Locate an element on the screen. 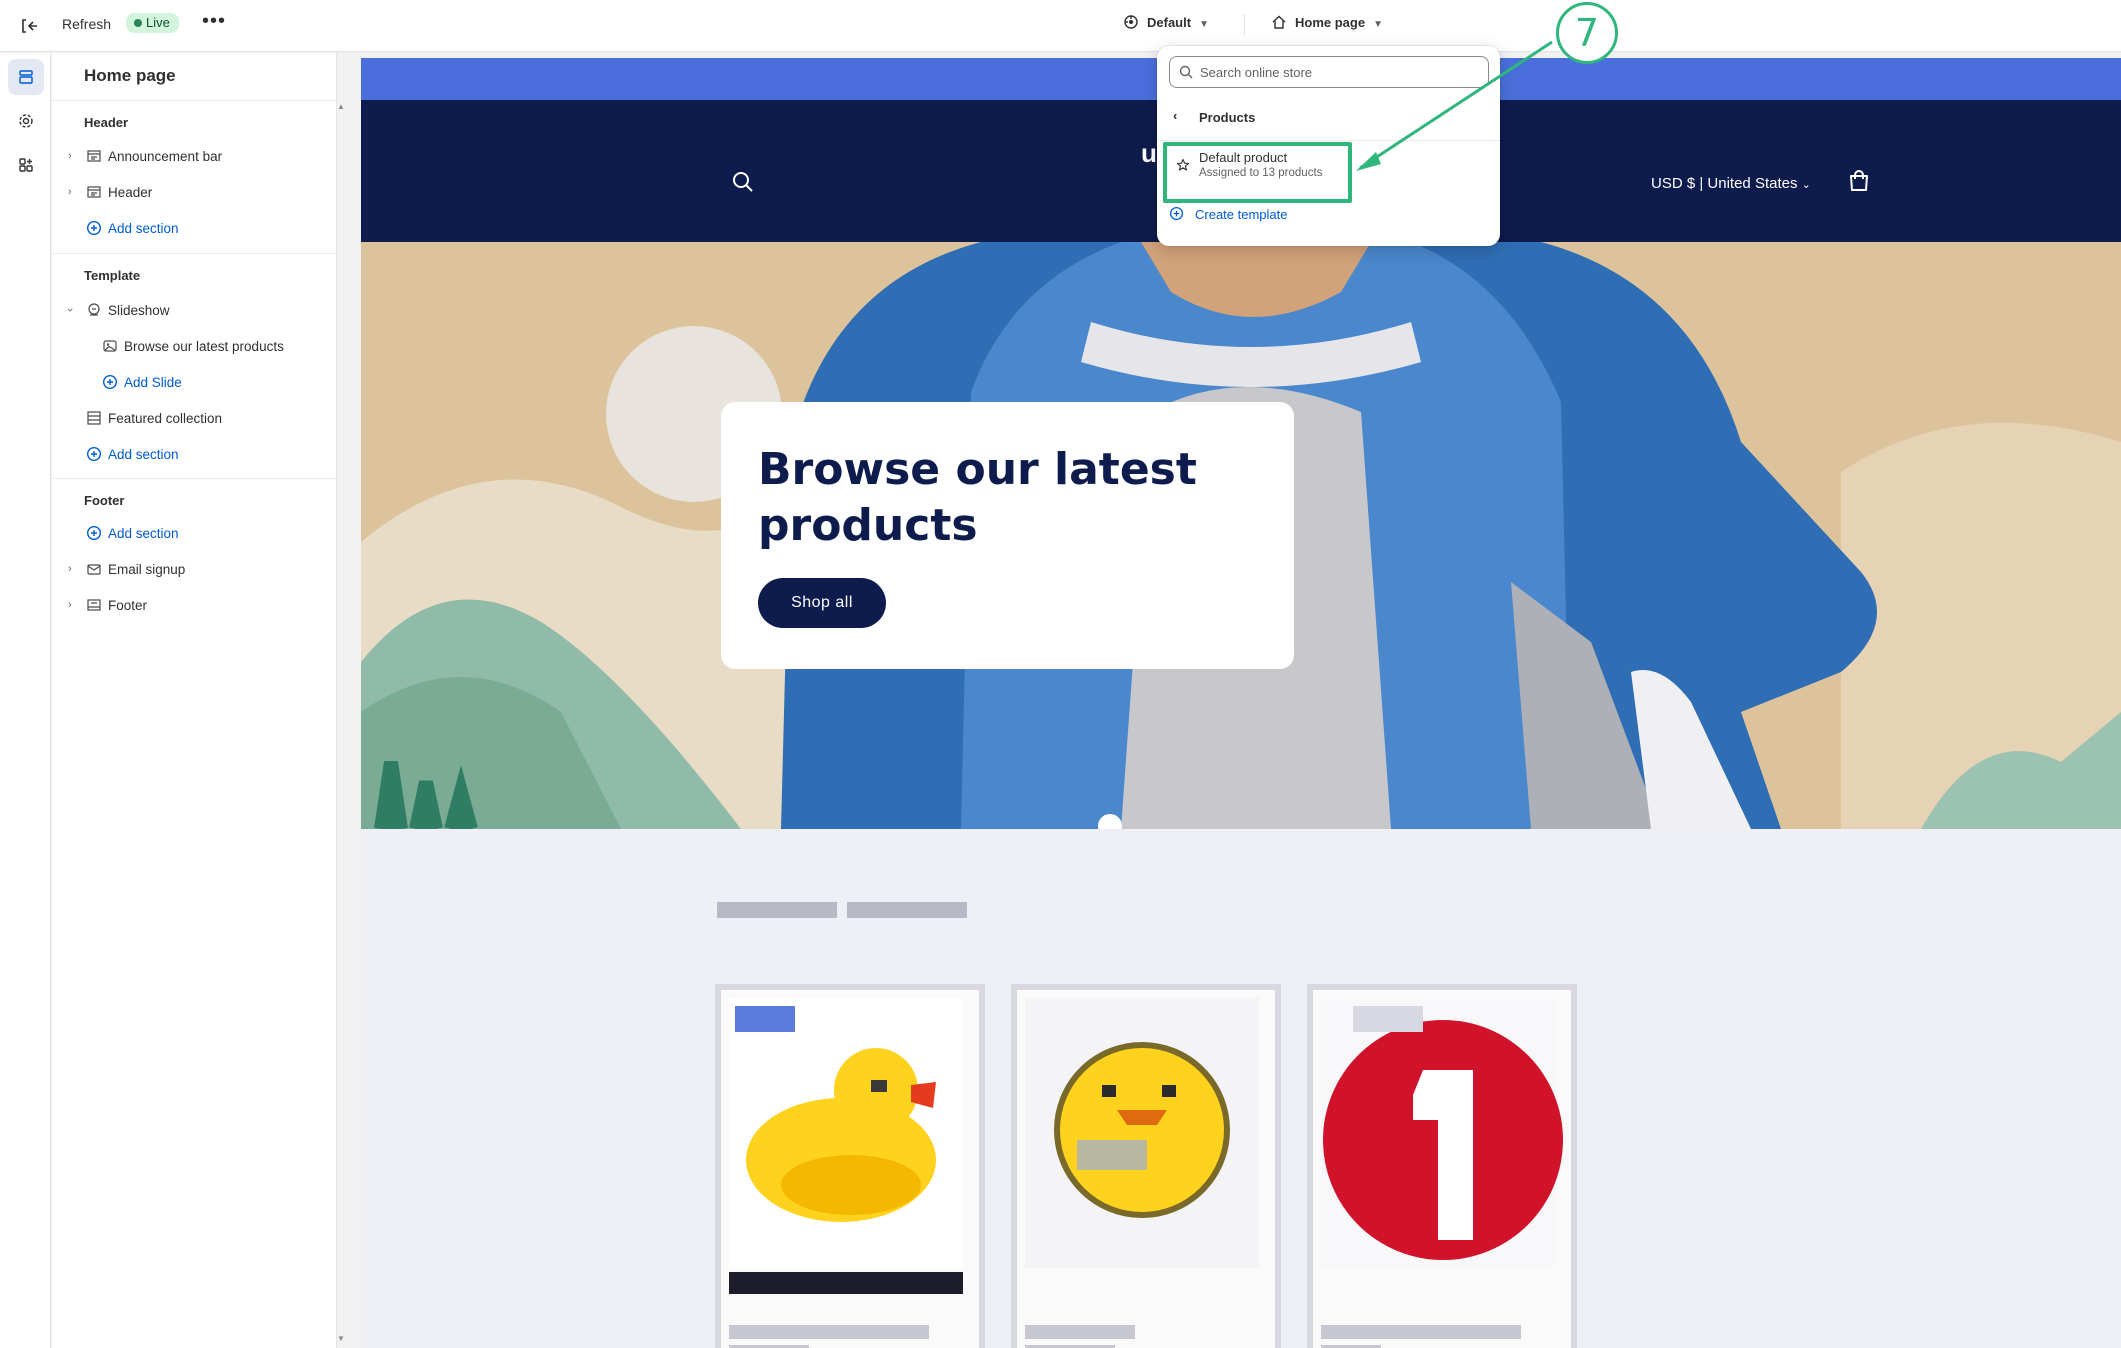 Image resolution: width=2121 pixels, height=1348 pixels. theme-selector: Default ▼ is located at coordinates (1166, 22).